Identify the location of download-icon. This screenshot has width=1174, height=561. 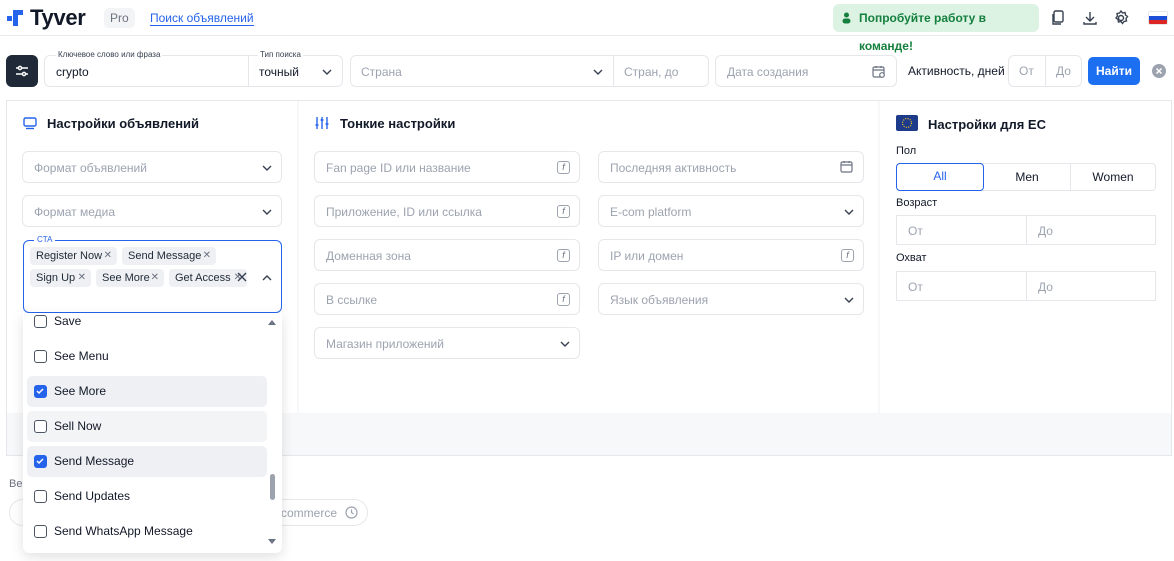
(1090, 18).